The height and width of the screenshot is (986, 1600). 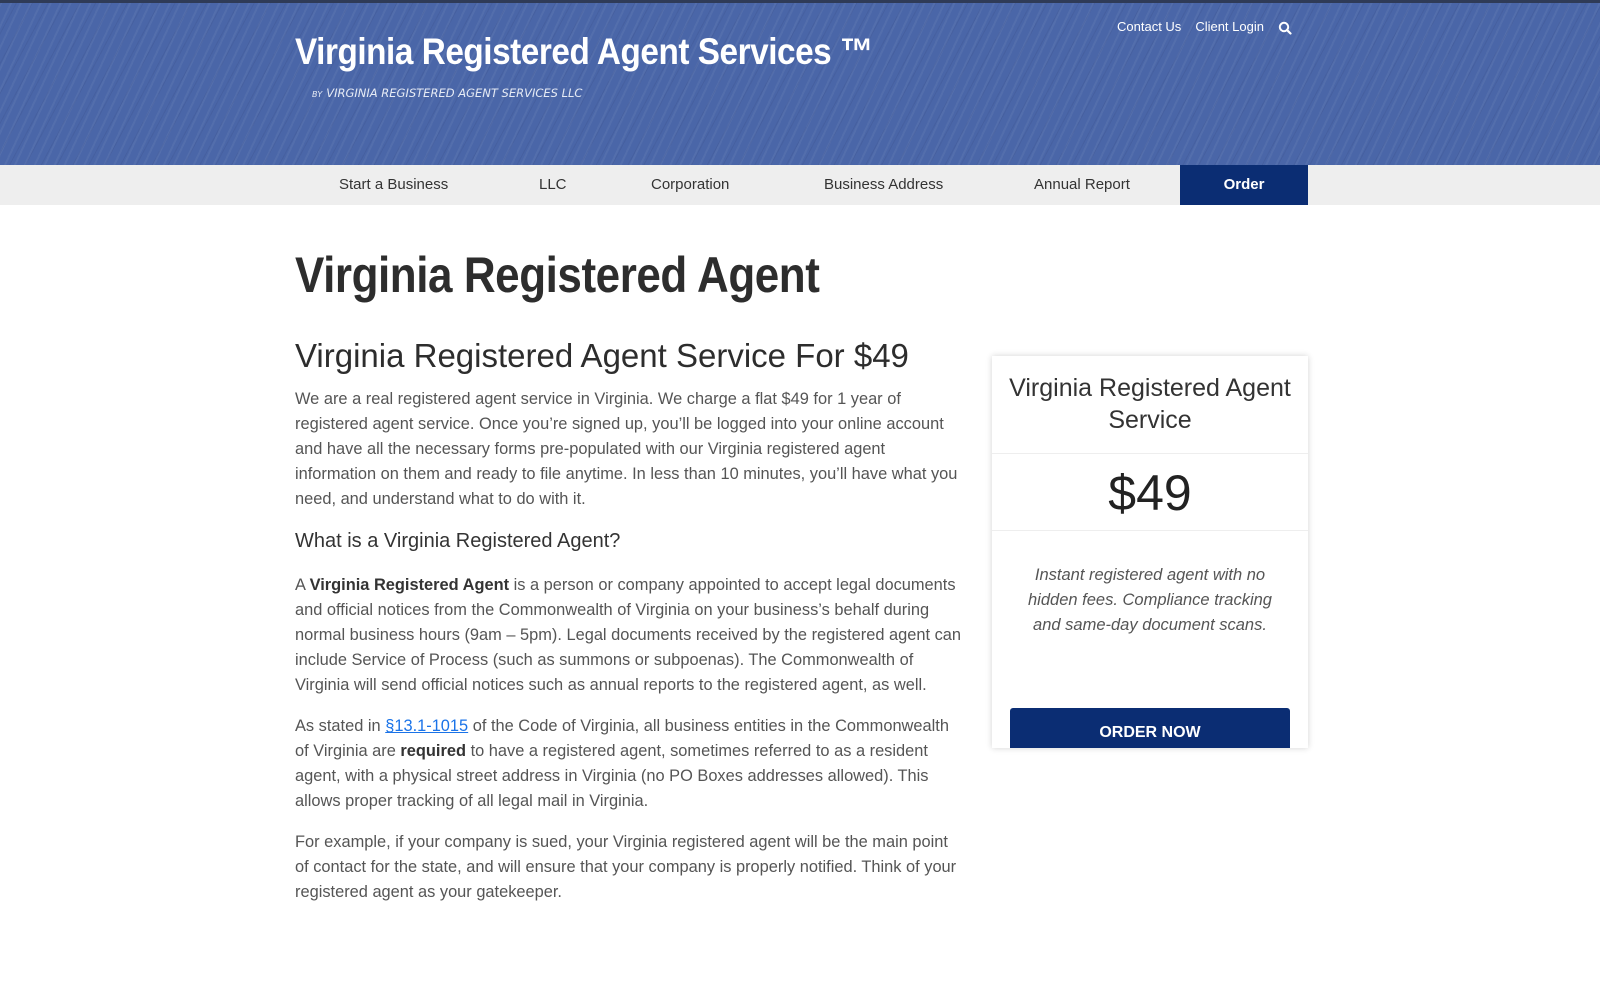 What do you see at coordinates (1150, 728) in the screenshot?
I see `order-now-button: ORDER NOW` at bounding box center [1150, 728].